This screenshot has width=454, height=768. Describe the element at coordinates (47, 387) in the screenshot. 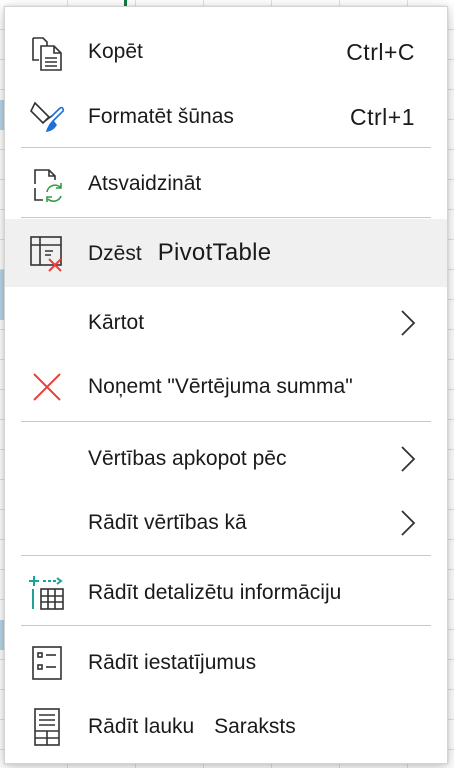

I see `remove-x-icon` at that location.